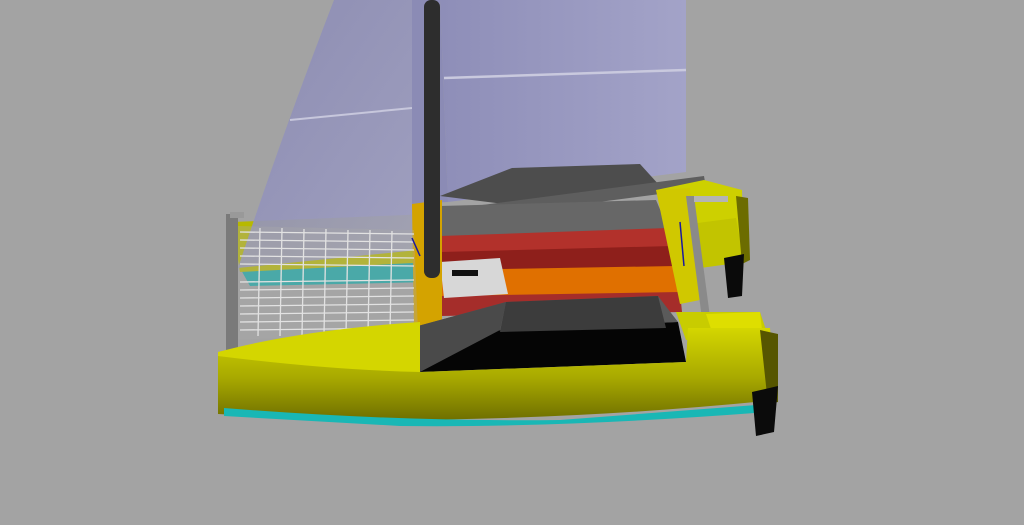  Describe the element at coordinates (711, 199) in the screenshot. I see `aft-rail-cross` at that location.